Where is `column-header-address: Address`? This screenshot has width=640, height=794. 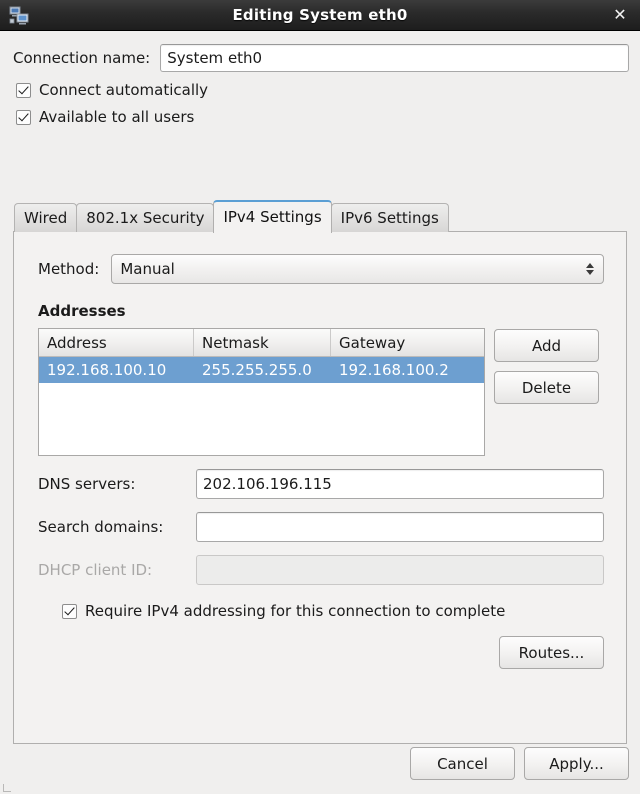 column-header-address: Address is located at coordinates (116, 342).